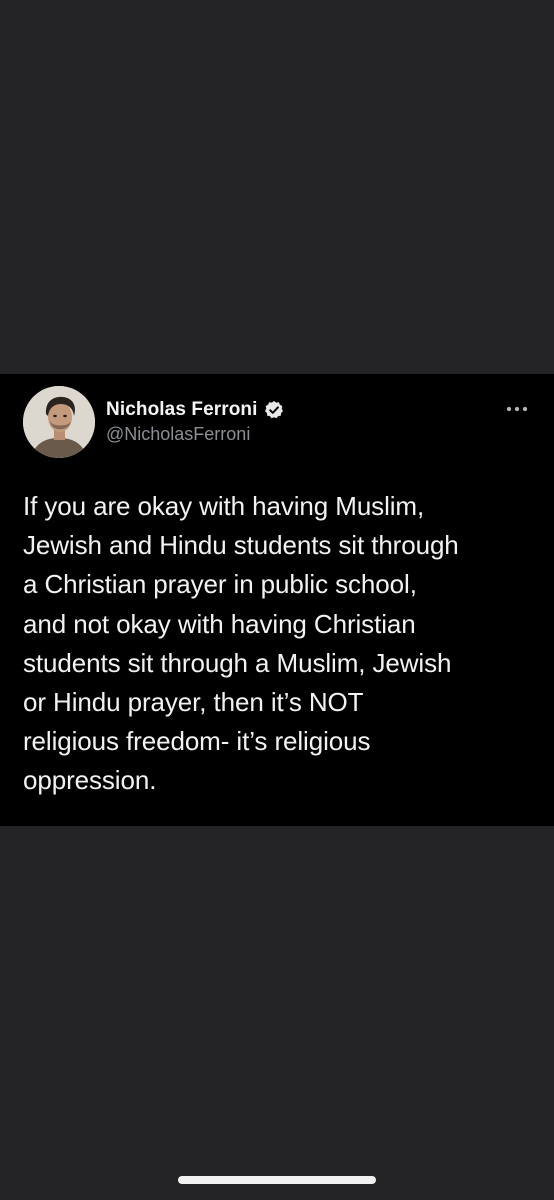 This screenshot has width=554, height=1200. I want to click on avatar, so click(59, 422).